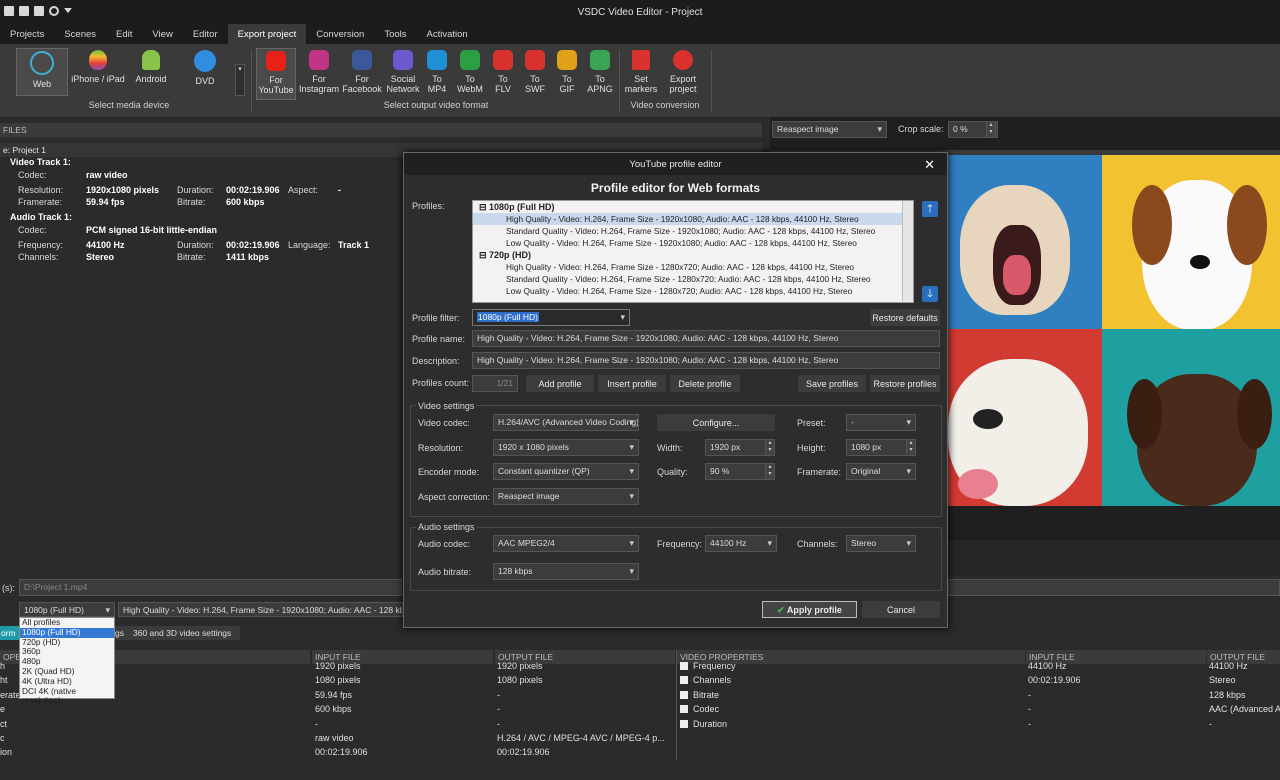  What do you see at coordinates (881, 471) in the screenshot?
I see `framerate-select: Original` at bounding box center [881, 471].